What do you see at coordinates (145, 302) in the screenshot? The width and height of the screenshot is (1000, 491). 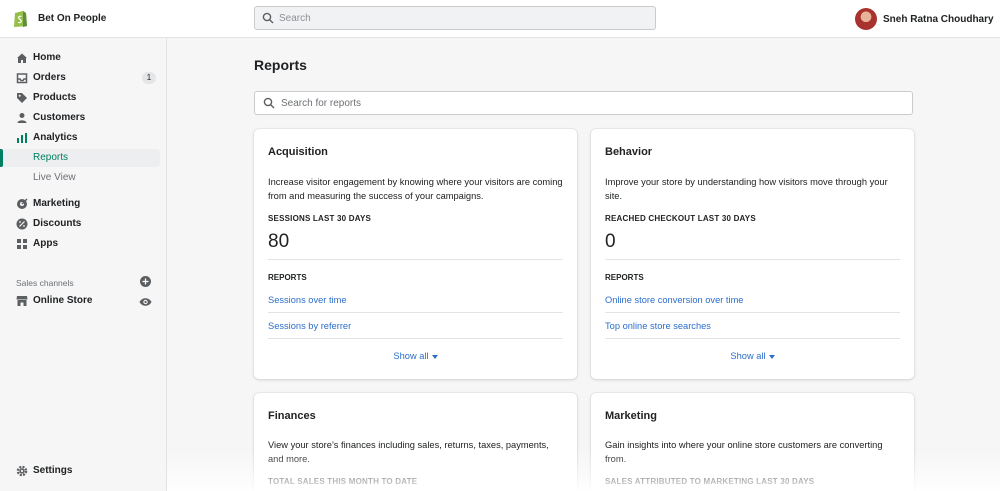 I see `eye-icon` at bounding box center [145, 302].